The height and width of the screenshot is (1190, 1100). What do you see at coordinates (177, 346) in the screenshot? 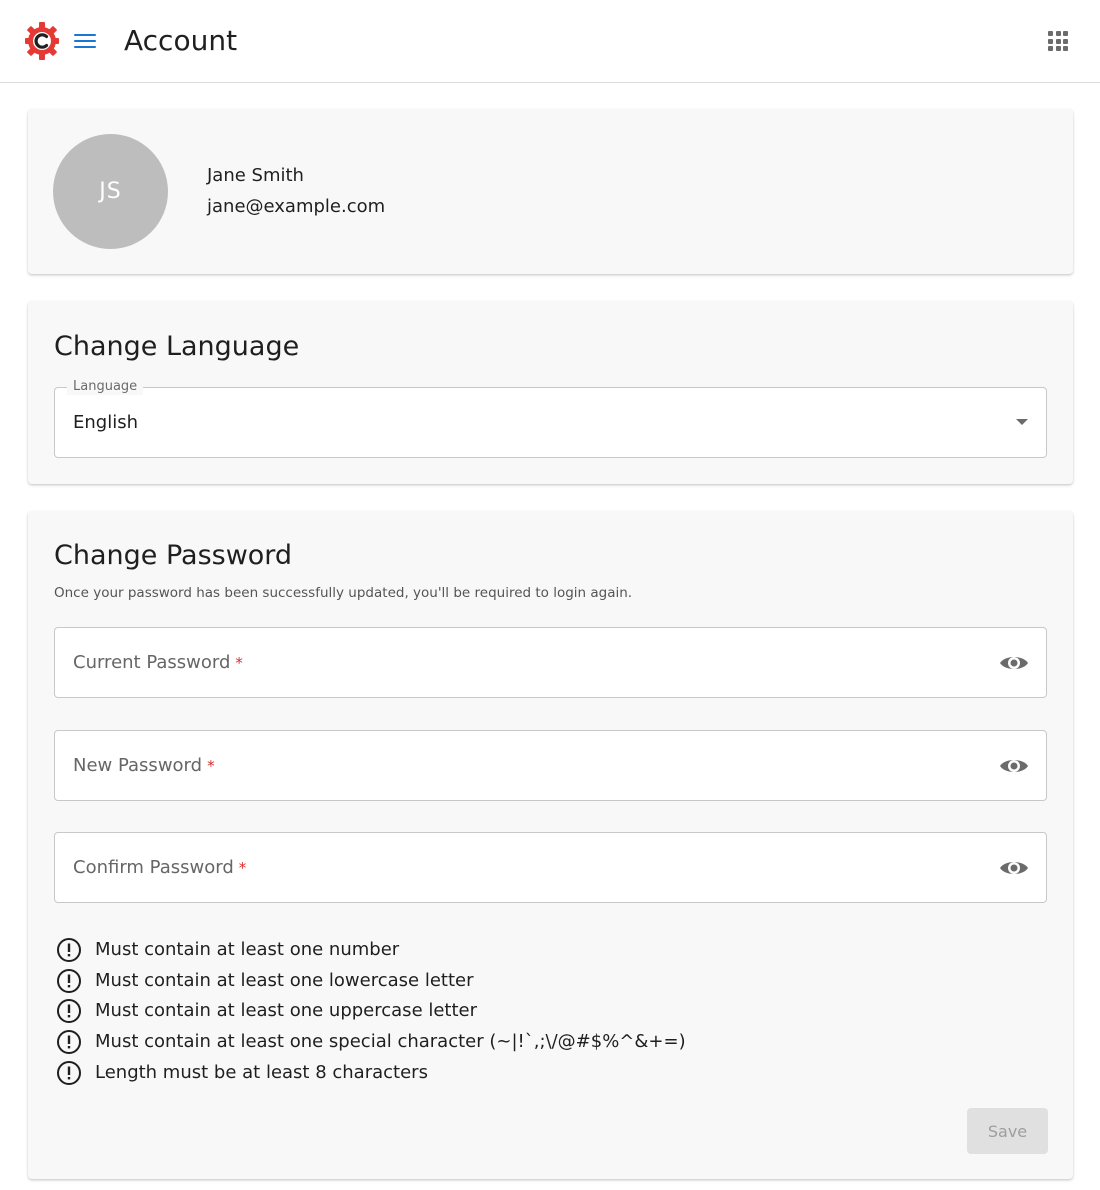
I see `language-section-title: Change Language` at bounding box center [177, 346].